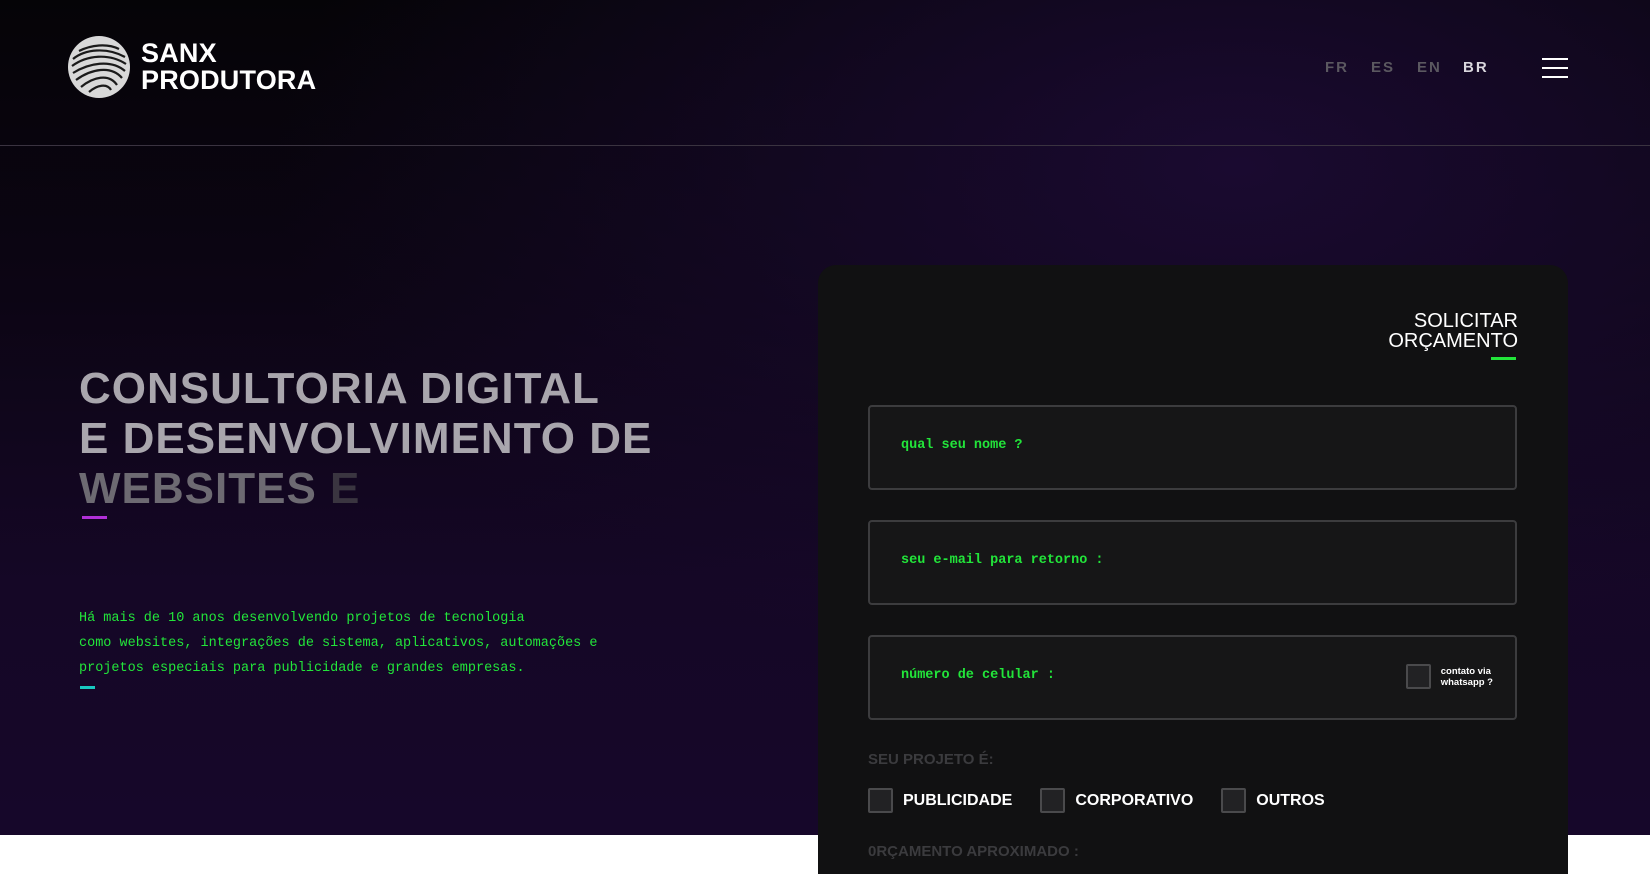 The height and width of the screenshot is (874, 1650). What do you see at coordinates (1290, 800) in the screenshot?
I see `outros-label: OUTROS` at bounding box center [1290, 800].